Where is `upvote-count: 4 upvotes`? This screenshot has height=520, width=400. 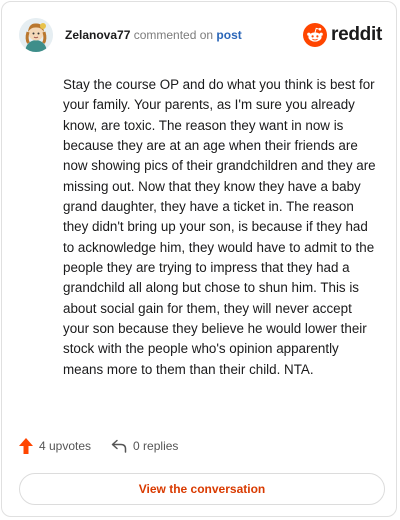 upvote-count: 4 upvotes is located at coordinates (65, 446).